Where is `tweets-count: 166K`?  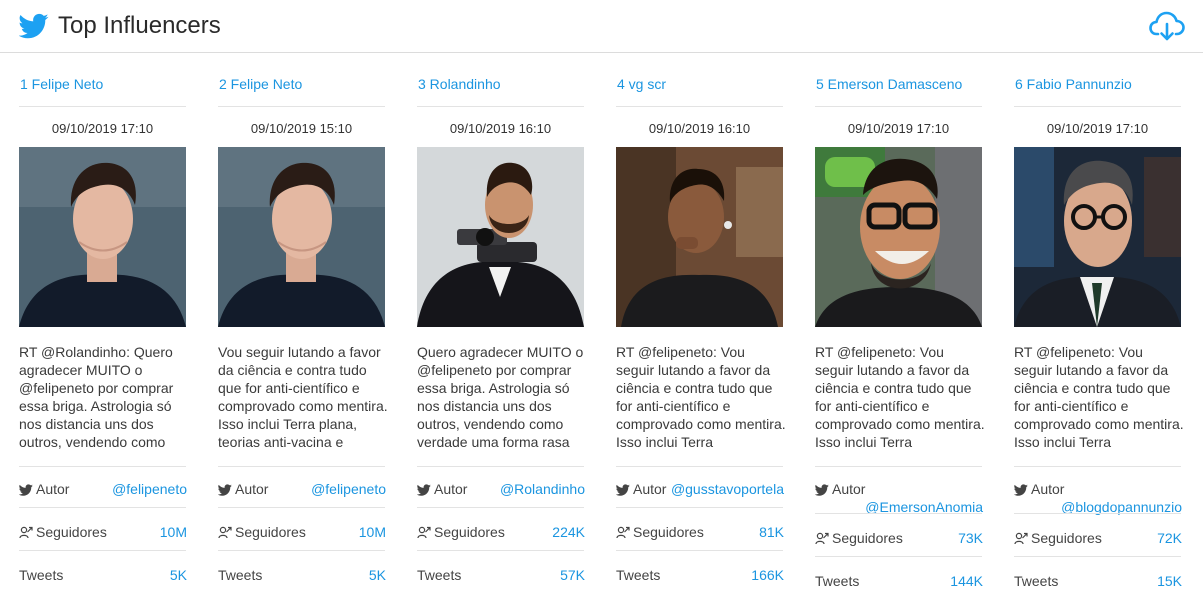 tweets-count: 166K is located at coordinates (767, 575).